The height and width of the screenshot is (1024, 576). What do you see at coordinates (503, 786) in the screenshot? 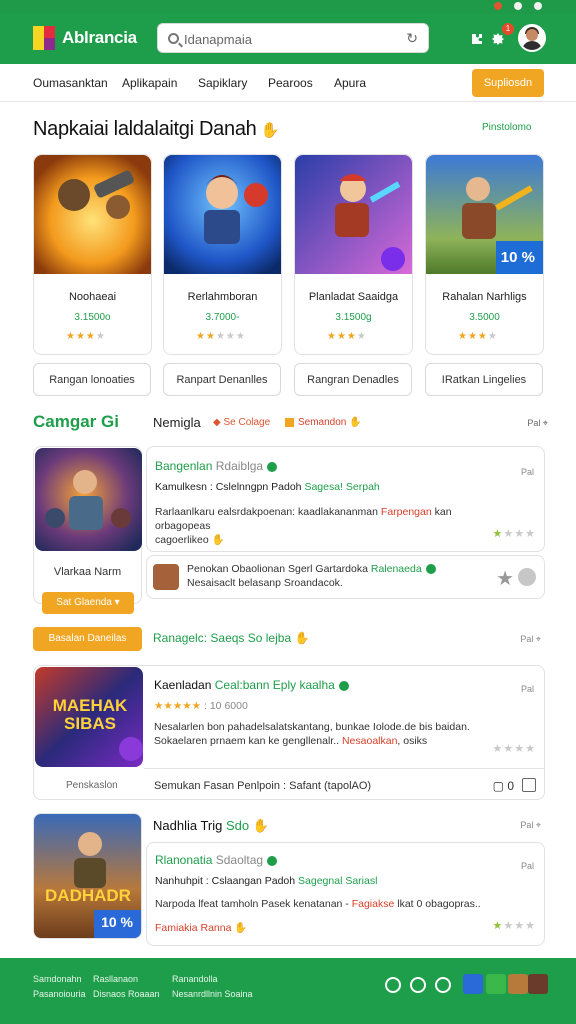
I see `comment-count: ▢ 0` at bounding box center [503, 786].